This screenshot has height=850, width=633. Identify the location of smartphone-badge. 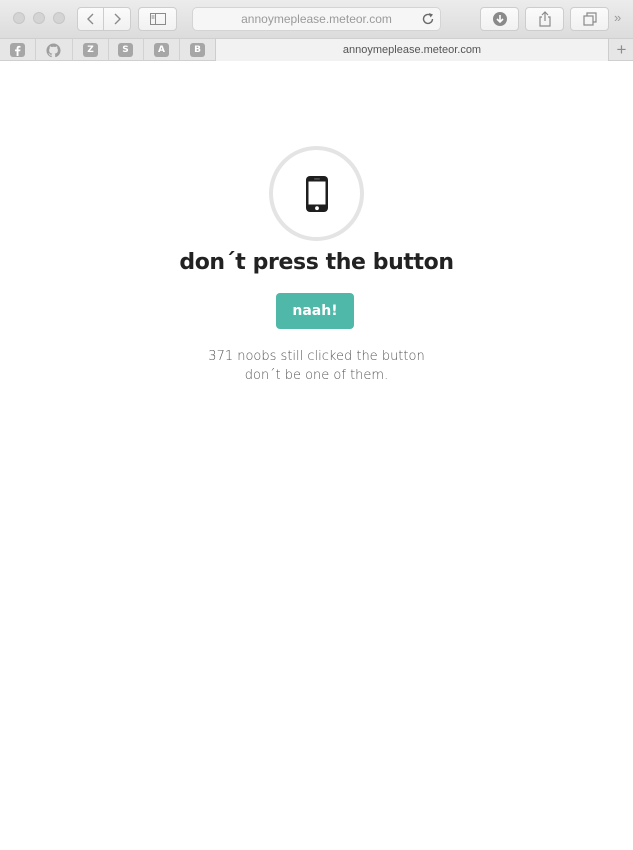
(316, 193).